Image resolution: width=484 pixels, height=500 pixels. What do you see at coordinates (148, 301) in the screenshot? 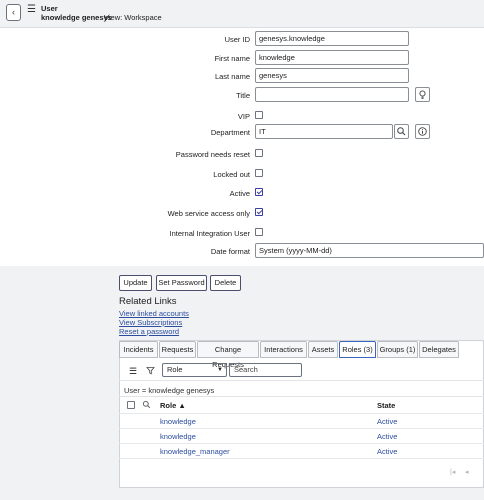
I see `related-links-title: Related Links` at bounding box center [148, 301].